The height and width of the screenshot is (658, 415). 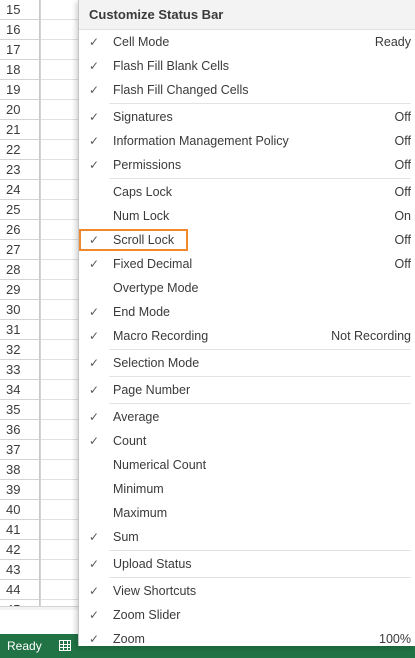 I want to click on menu-item-signatures: ✓ Signatures Off, so click(x=247, y=117).